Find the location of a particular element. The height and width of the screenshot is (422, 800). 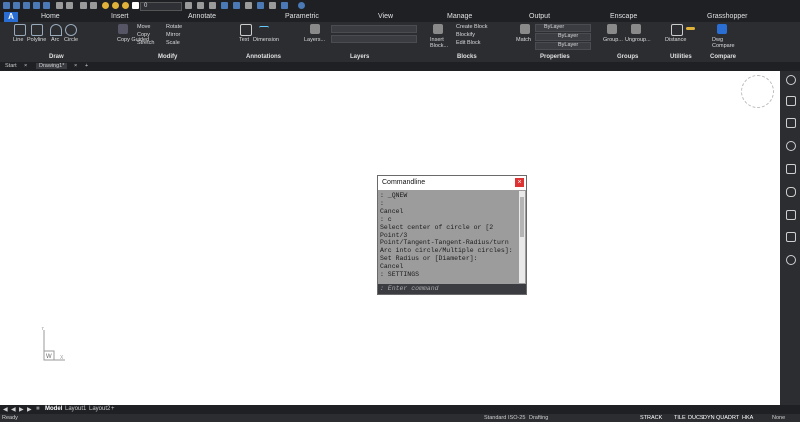

match-properties-icon is located at coordinates (525, 29).